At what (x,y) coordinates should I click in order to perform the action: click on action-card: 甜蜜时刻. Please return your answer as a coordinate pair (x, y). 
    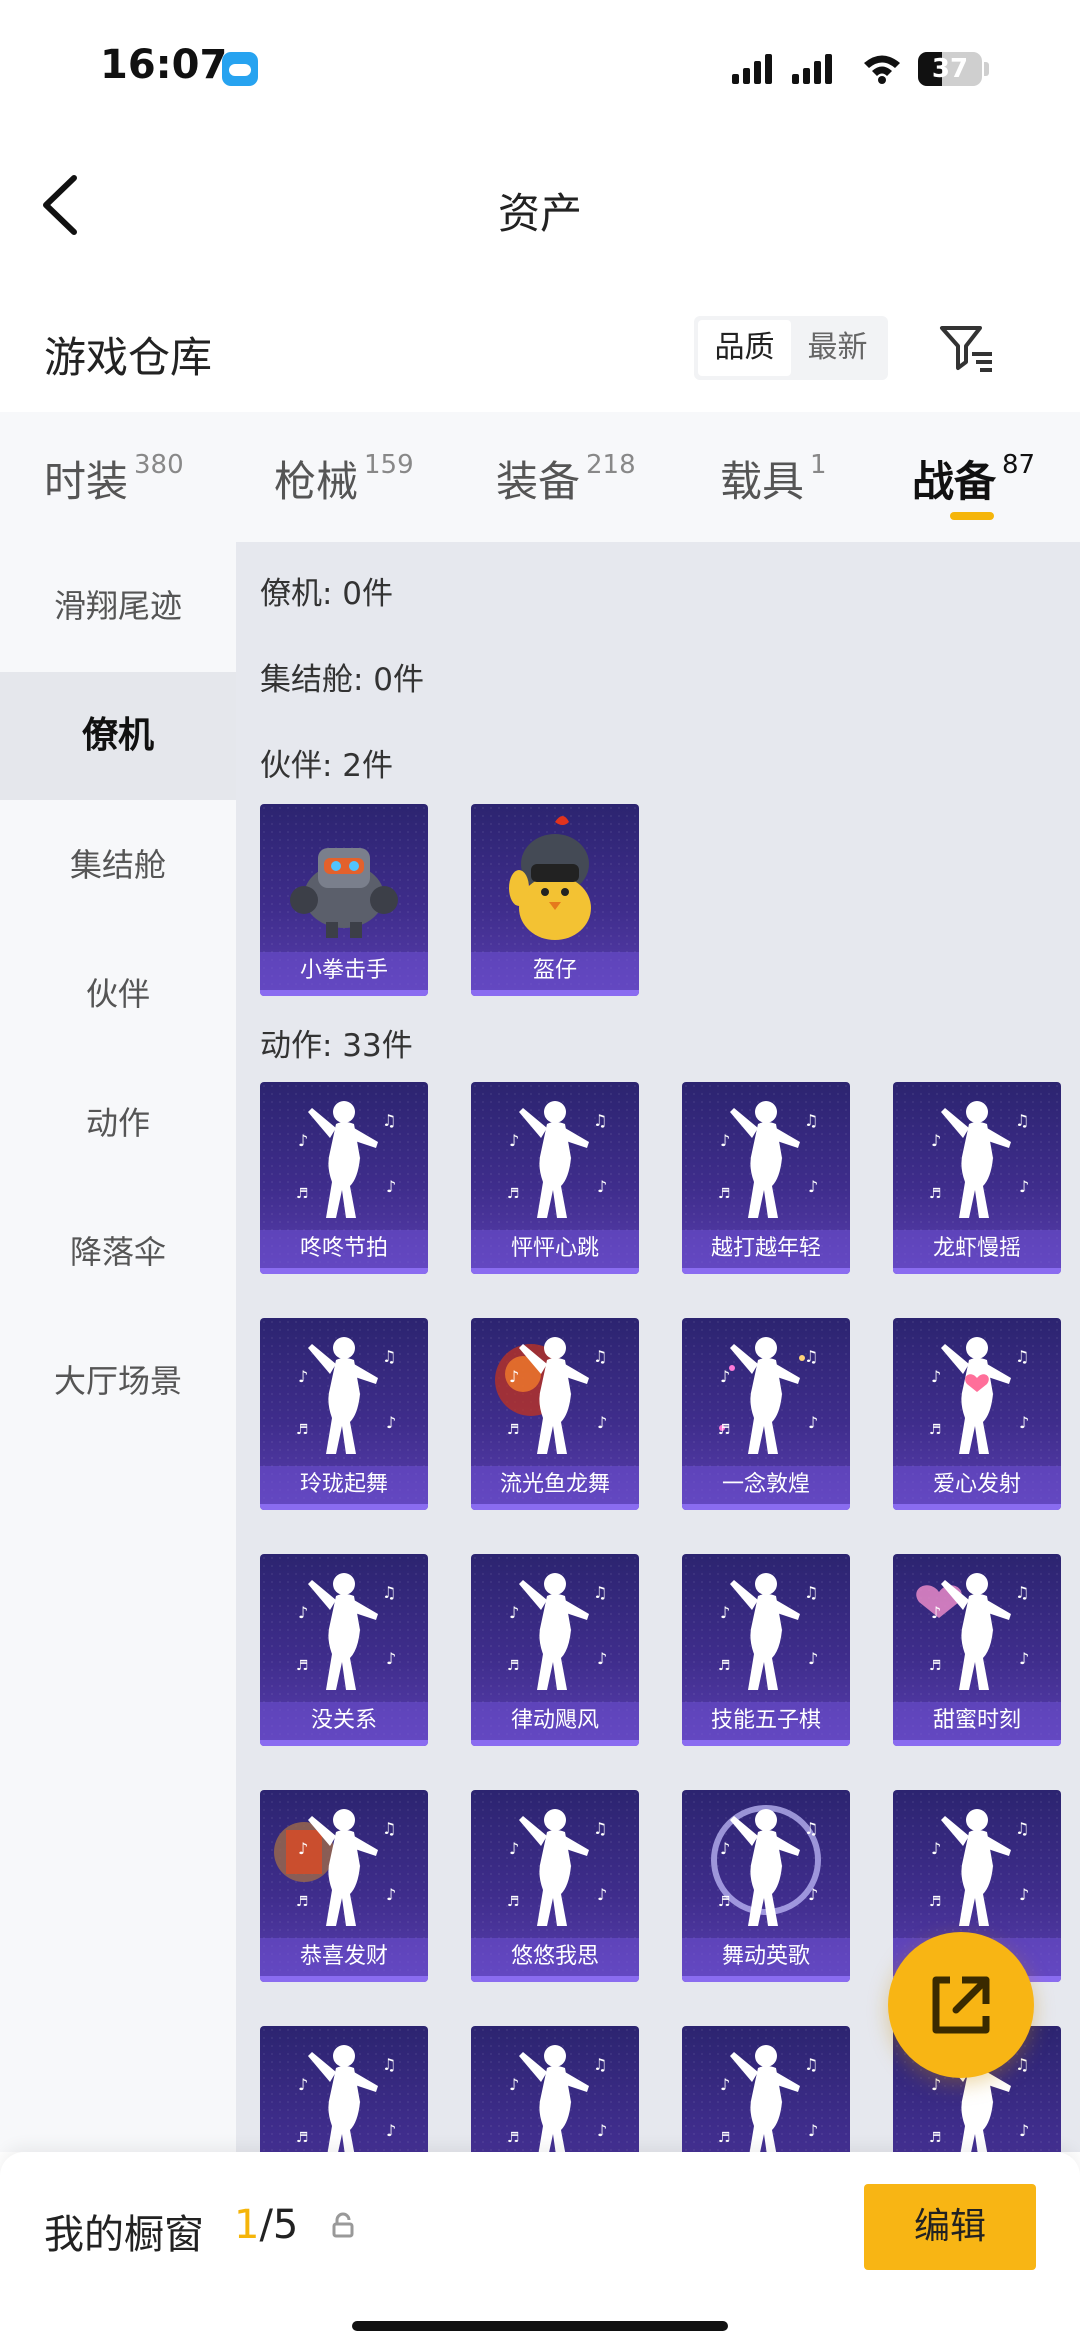
    Looking at the image, I should click on (977, 1650).